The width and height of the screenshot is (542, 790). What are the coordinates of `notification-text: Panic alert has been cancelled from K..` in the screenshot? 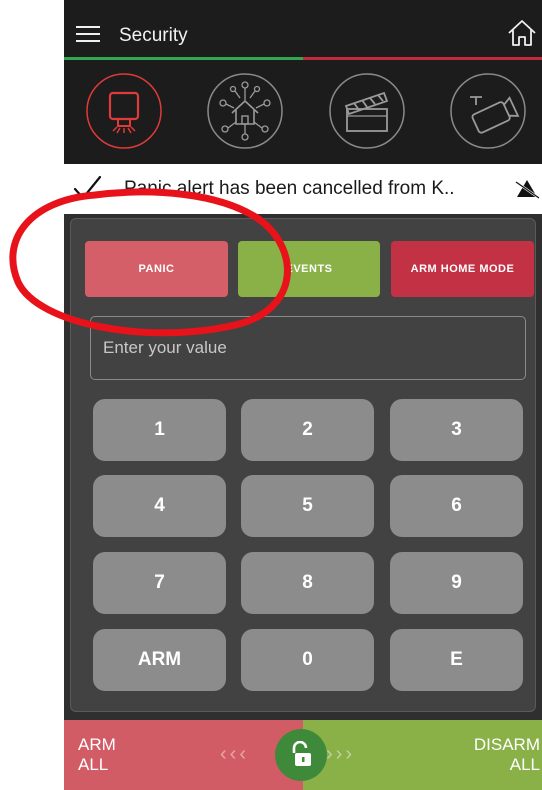 It's located at (289, 188).